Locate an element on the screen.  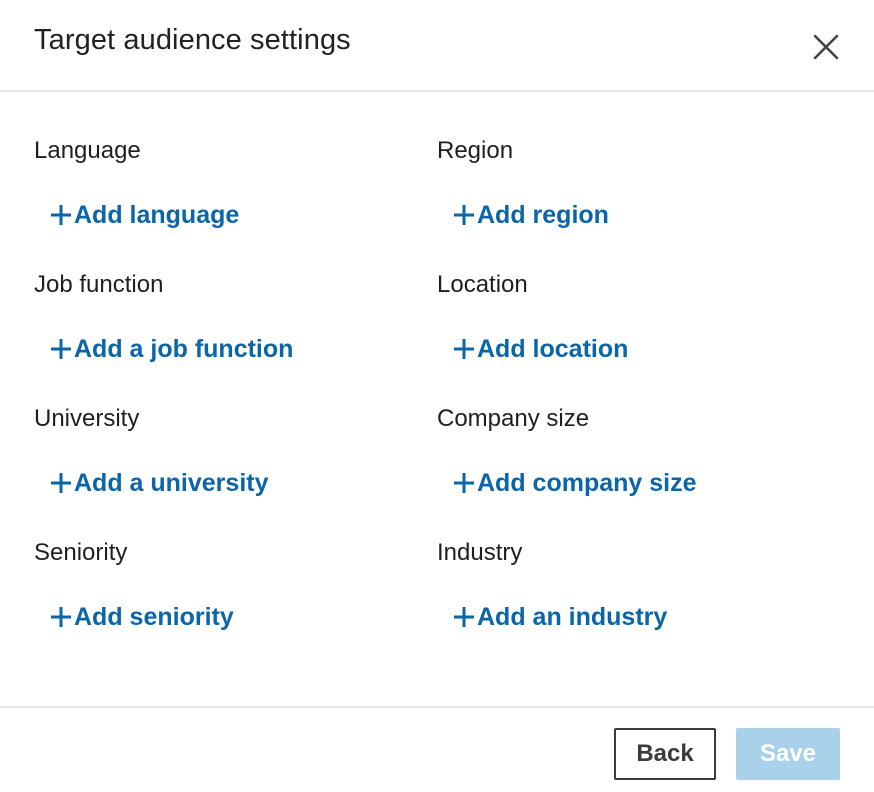
add-job-function-label: Add a job function is located at coordinates (184, 349).